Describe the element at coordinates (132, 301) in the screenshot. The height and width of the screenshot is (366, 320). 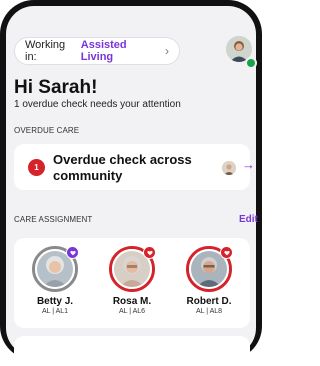
I see `resident-name: Rosa M.` at that location.